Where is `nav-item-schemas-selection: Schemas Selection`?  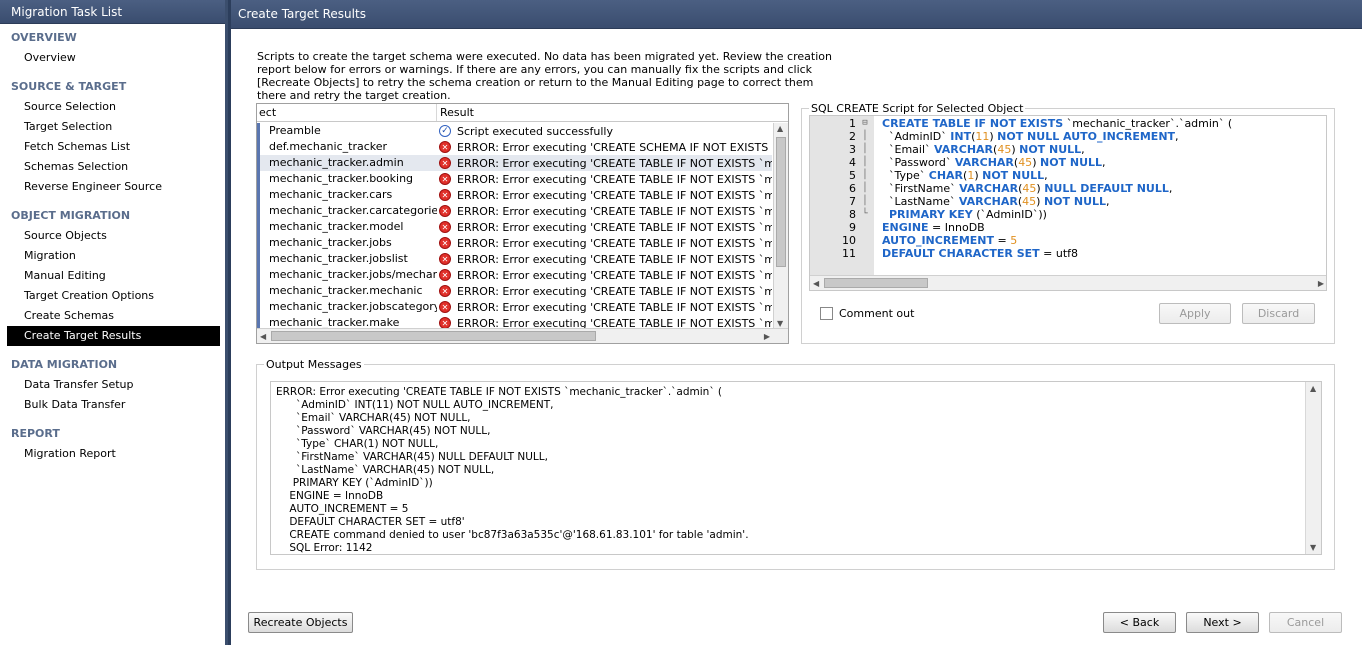 nav-item-schemas-selection: Schemas Selection is located at coordinates (112, 167).